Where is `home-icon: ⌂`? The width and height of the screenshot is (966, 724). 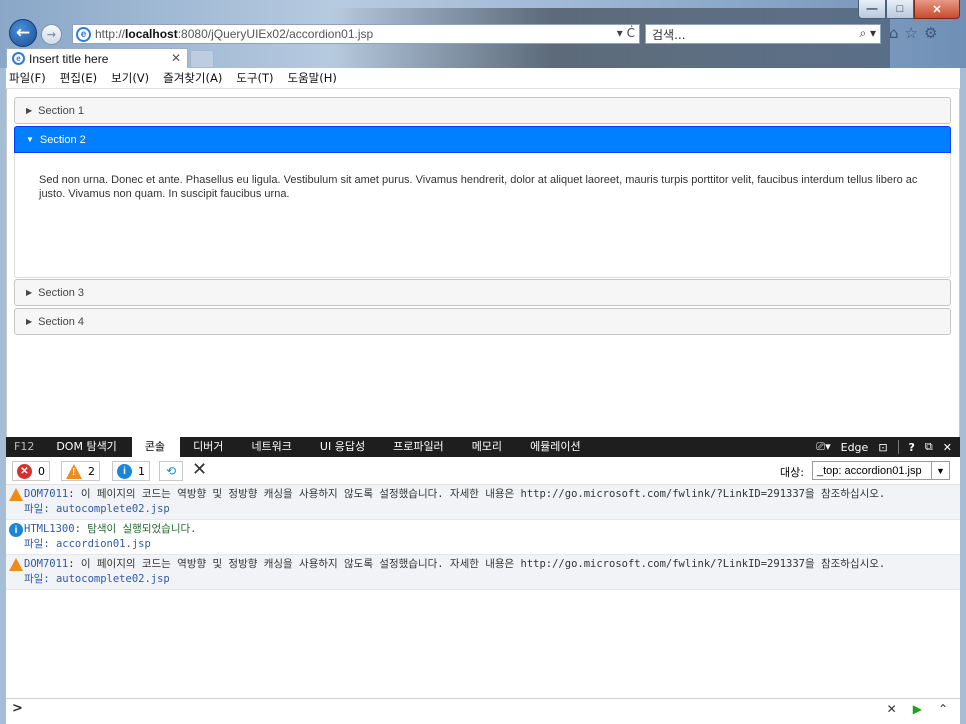 home-icon: ⌂ is located at coordinates (894, 33).